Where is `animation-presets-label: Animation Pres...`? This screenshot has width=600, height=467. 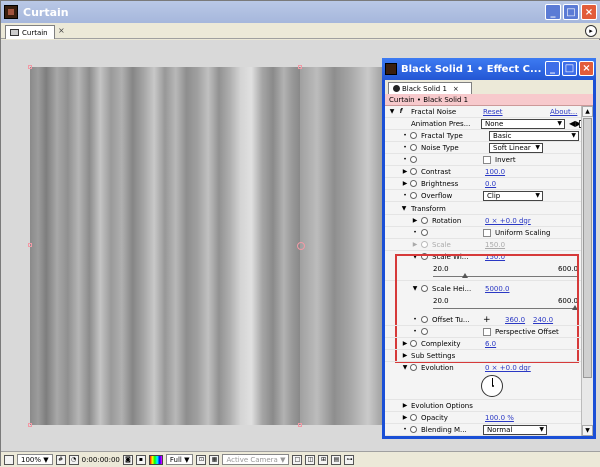
animation-presets-label: Animation Pres... is located at coordinates (441, 123).